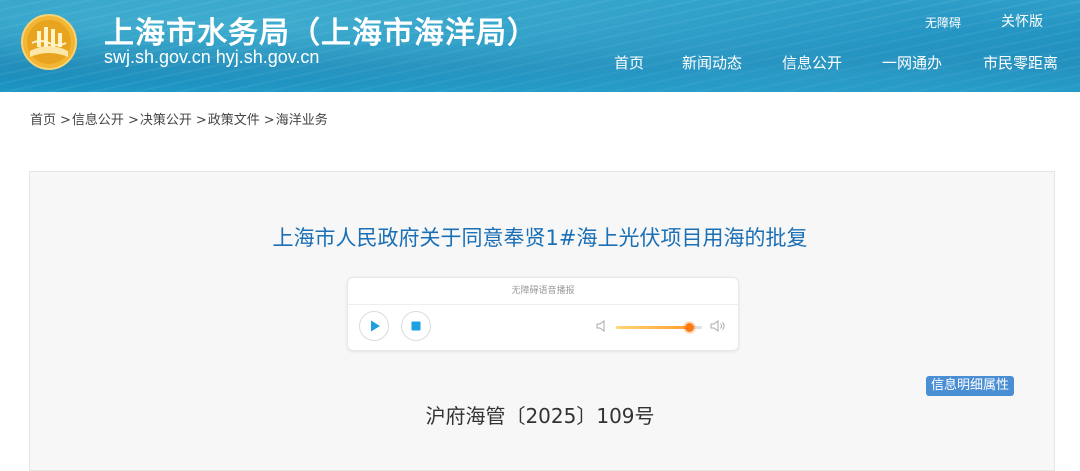 The image size is (1080, 471). What do you see at coordinates (98, 120) in the screenshot?
I see `breadcrumb-disclosure: 信息公开` at bounding box center [98, 120].